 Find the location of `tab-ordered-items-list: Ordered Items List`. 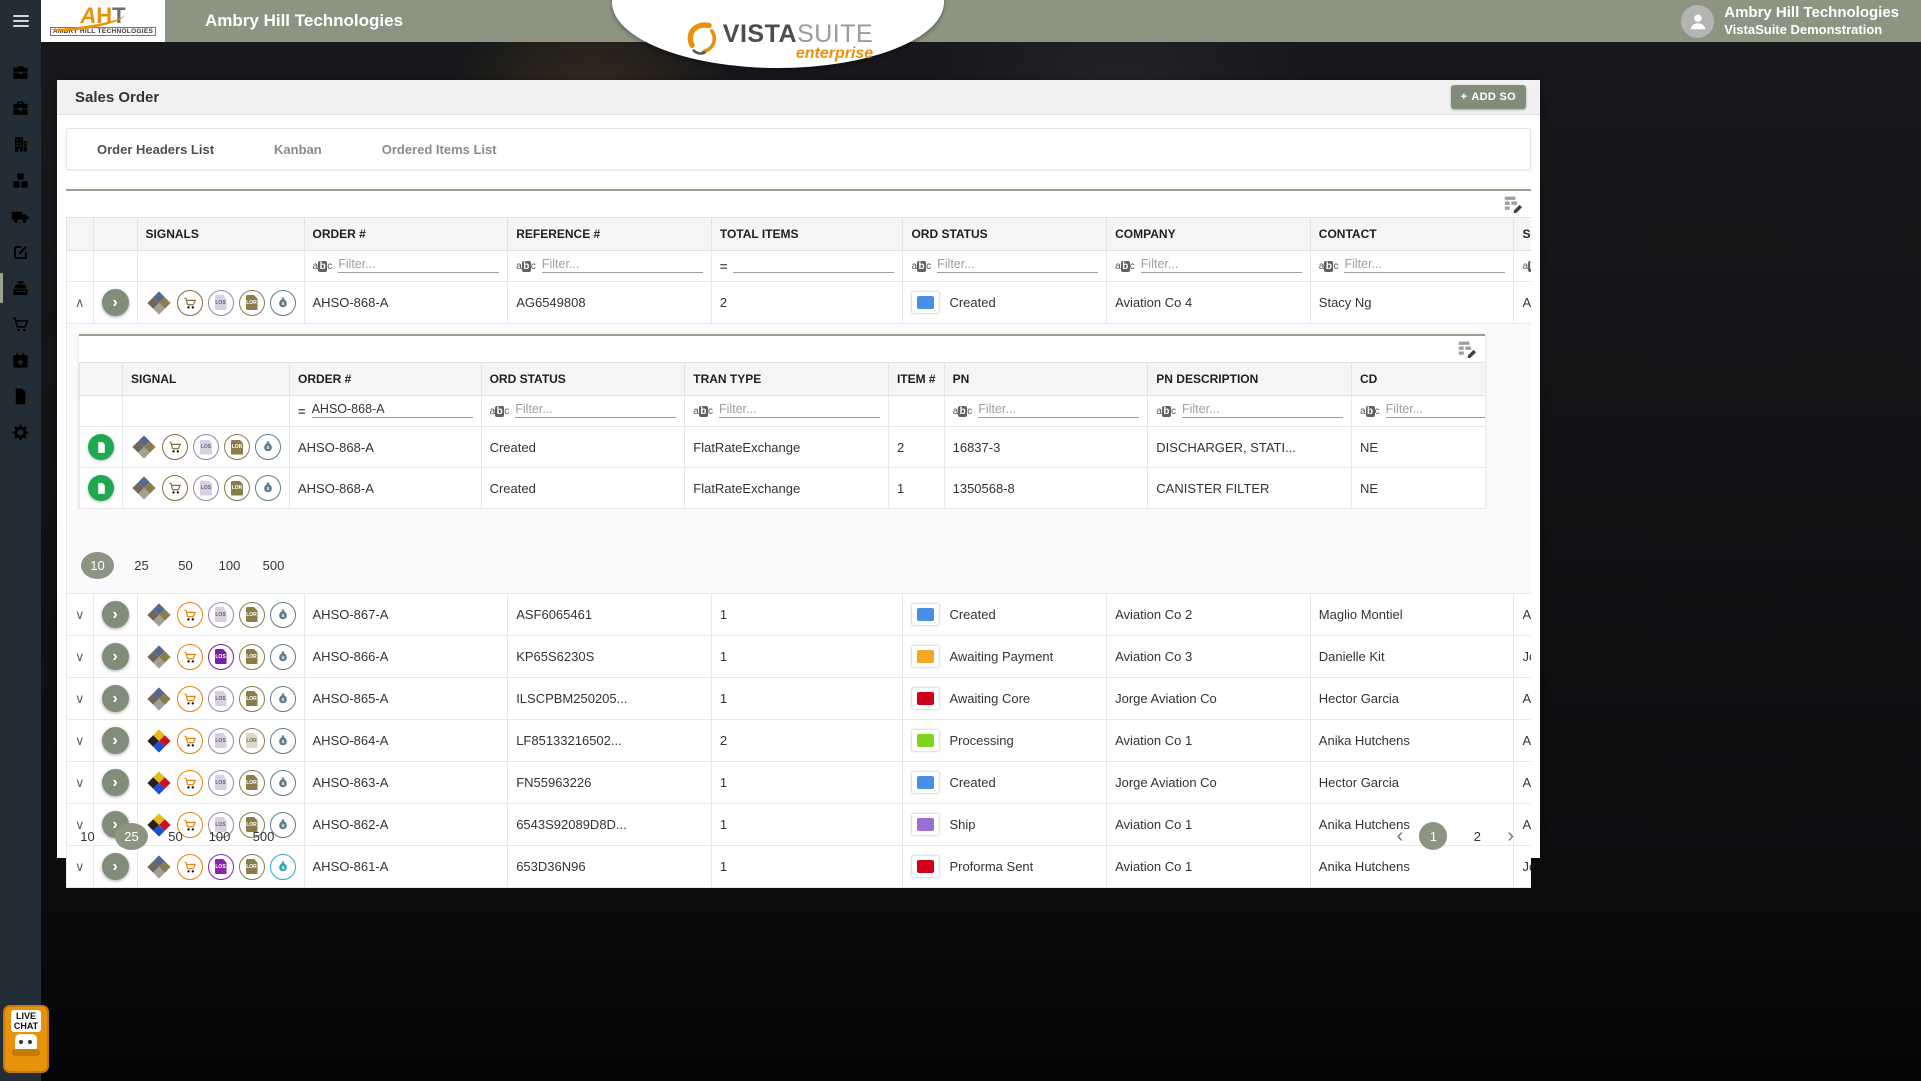

tab-ordered-items-list: Ordered Items List is located at coordinates (439, 149).